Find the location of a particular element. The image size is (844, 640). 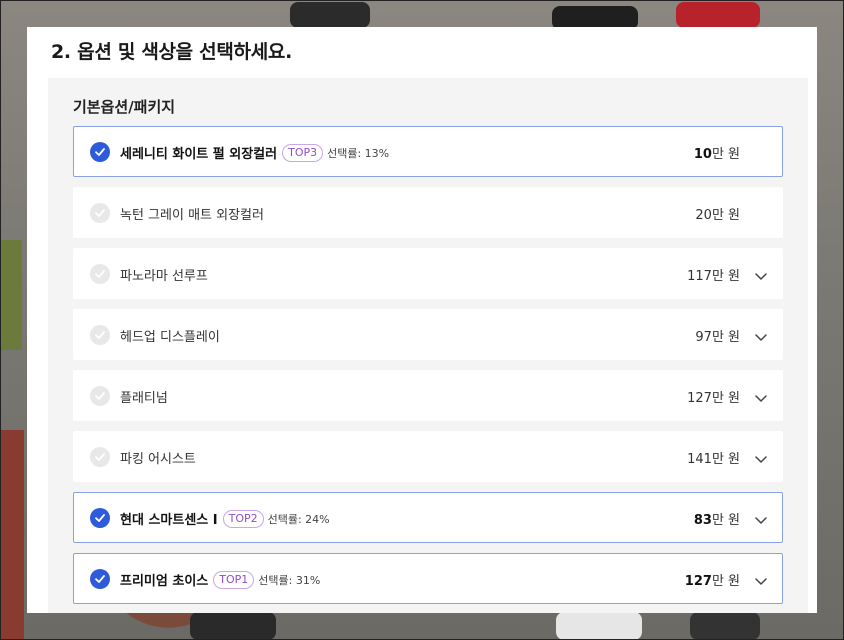

option-label: 파킹 어시스트 is located at coordinates (158, 457).